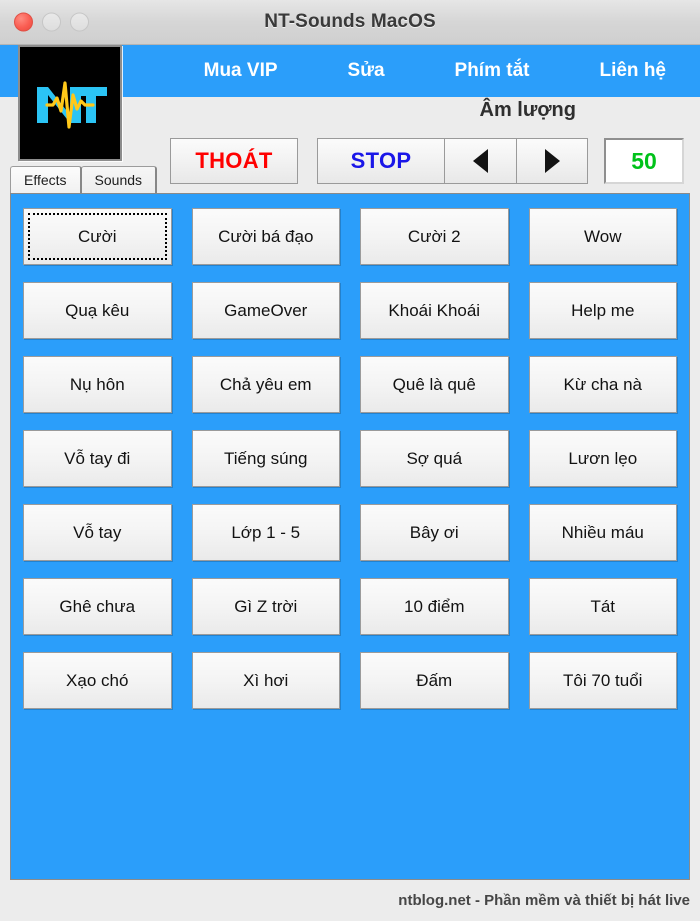  Describe the element at coordinates (434, 458) in the screenshot. I see `sound-button-so-qua: Sợ quá` at that location.